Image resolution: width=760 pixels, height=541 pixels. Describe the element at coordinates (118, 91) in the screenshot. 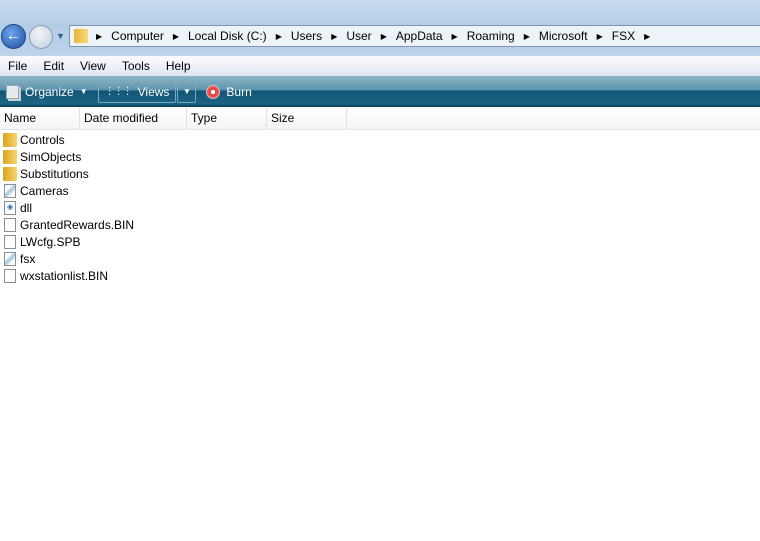

I see `views-icon: ⋮⋮⋮` at that location.